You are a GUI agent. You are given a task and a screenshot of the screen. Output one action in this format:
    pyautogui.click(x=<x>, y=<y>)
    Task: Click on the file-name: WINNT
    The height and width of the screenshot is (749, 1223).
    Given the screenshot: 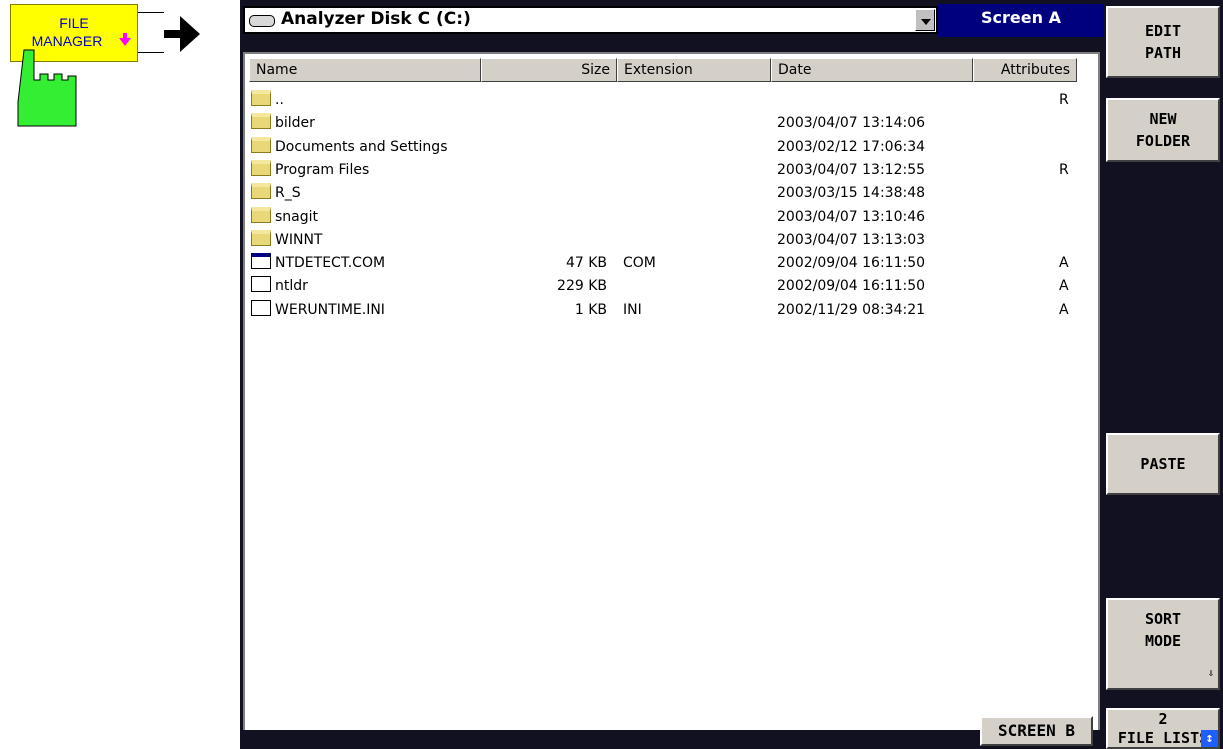 What is the action you would take?
    pyautogui.click(x=299, y=239)
    